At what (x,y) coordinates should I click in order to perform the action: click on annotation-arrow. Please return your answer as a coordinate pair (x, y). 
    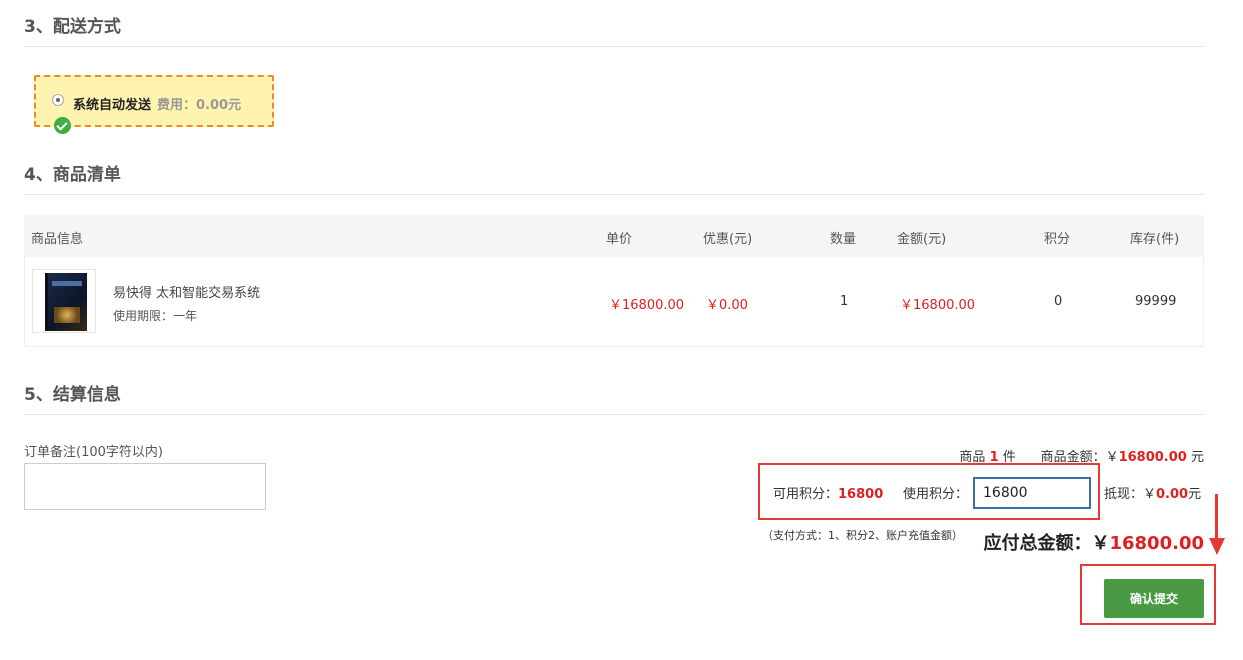
    Looking at the image, I should click on (1216, 517).